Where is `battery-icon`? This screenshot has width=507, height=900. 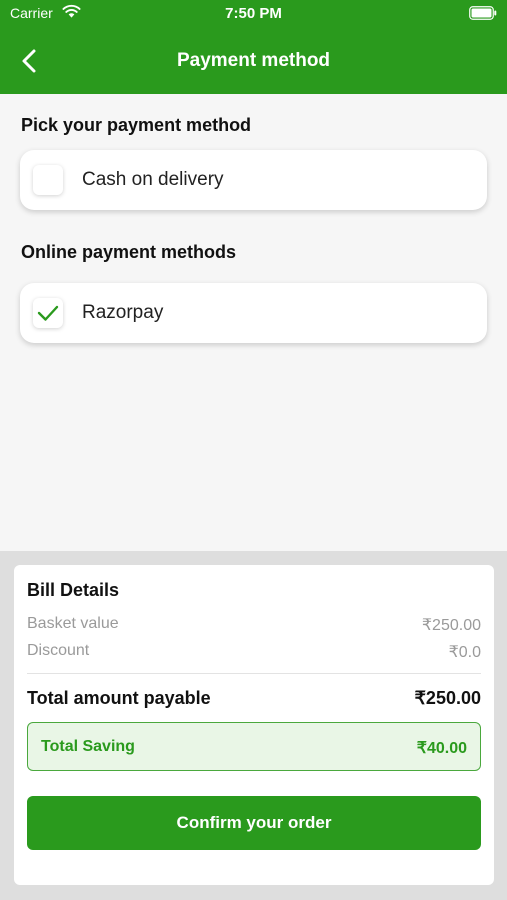 battery-icon is located at coordinates (483, 13).